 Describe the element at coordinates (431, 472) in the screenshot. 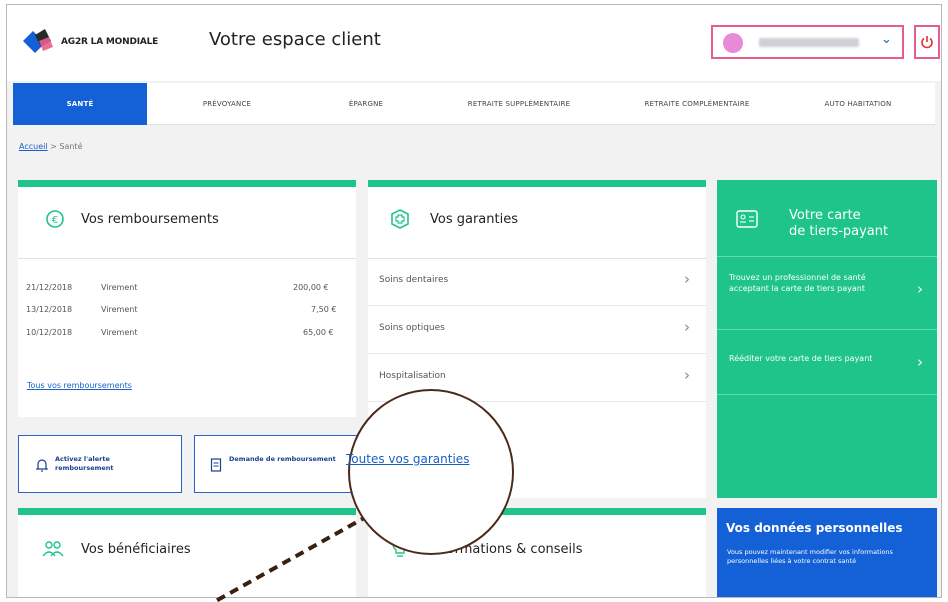

I see `magnifier-circle` at that location.